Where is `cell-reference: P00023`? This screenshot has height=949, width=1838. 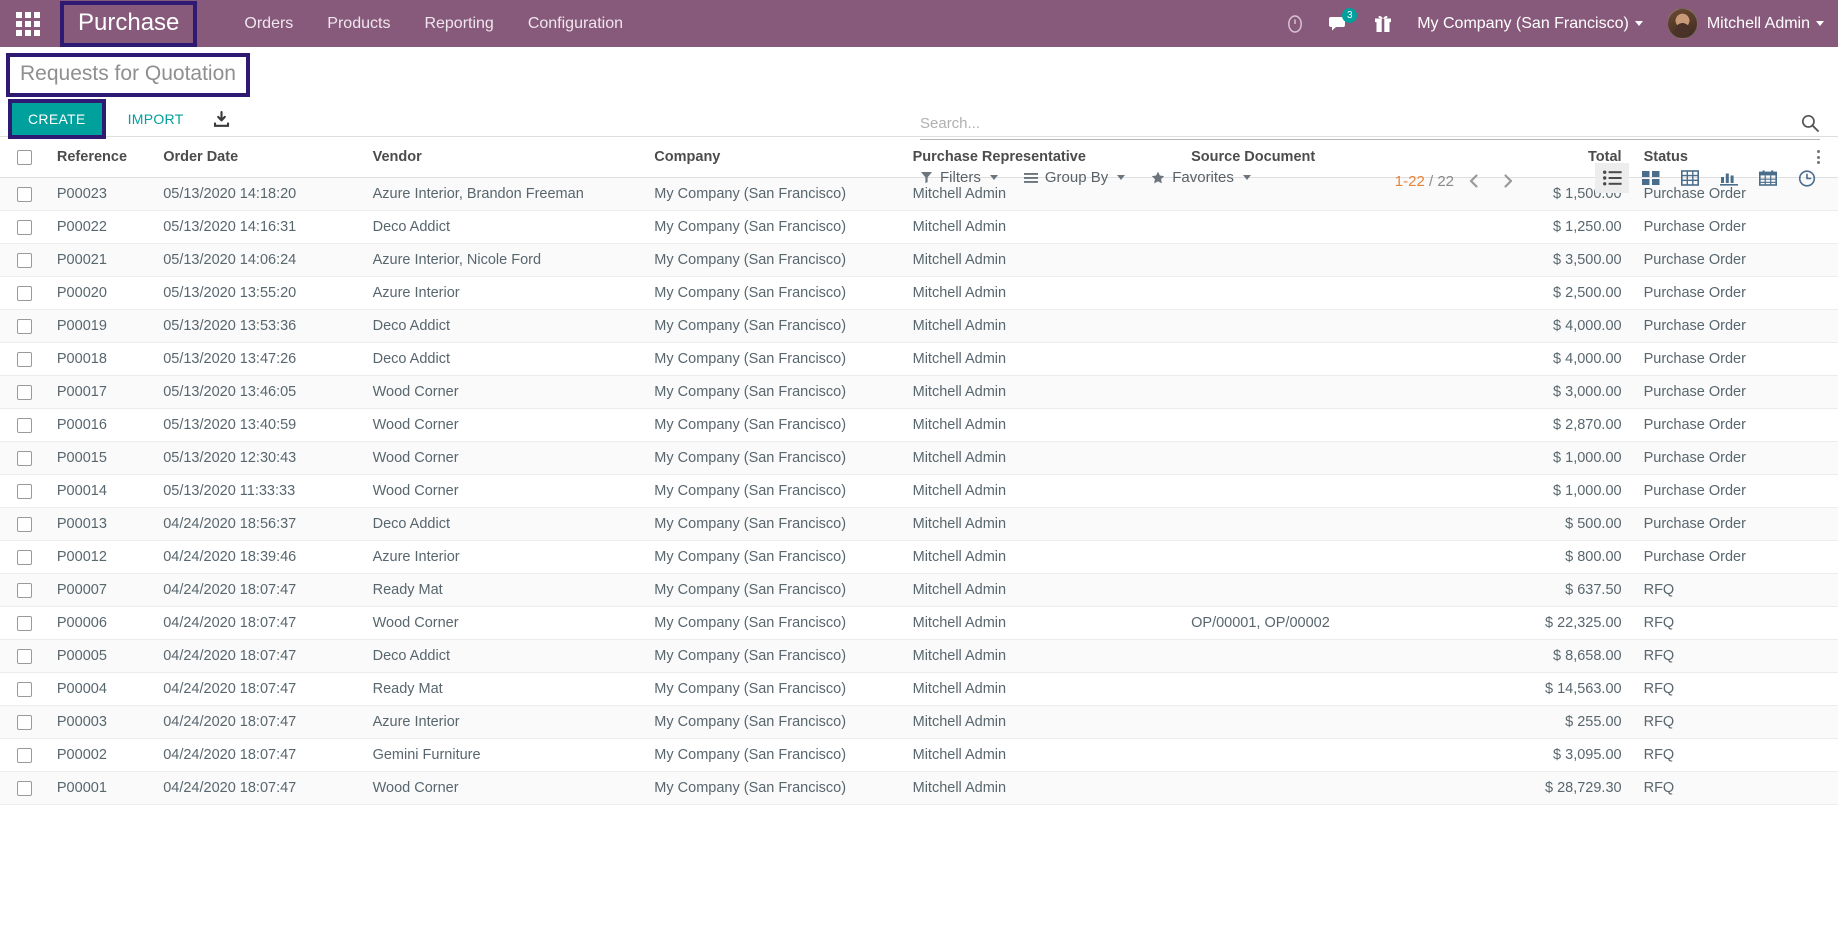
cell-reference: P00023 is located at coordinates (102, 194).